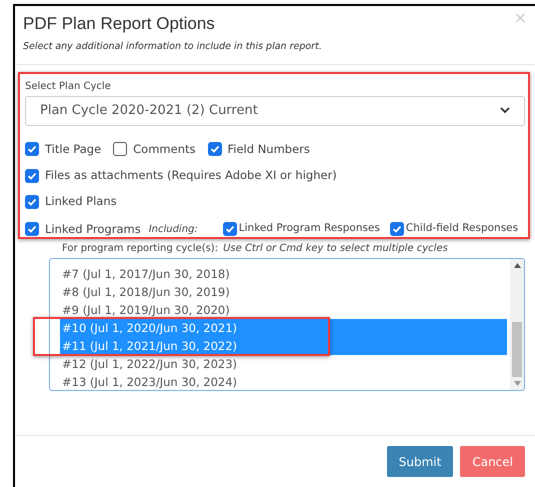 The image size is (535, 487). Describe the element at coordinates (119, 24) in the screenshot. I see `dialog-title: PDF Plan Report Options` at that location.